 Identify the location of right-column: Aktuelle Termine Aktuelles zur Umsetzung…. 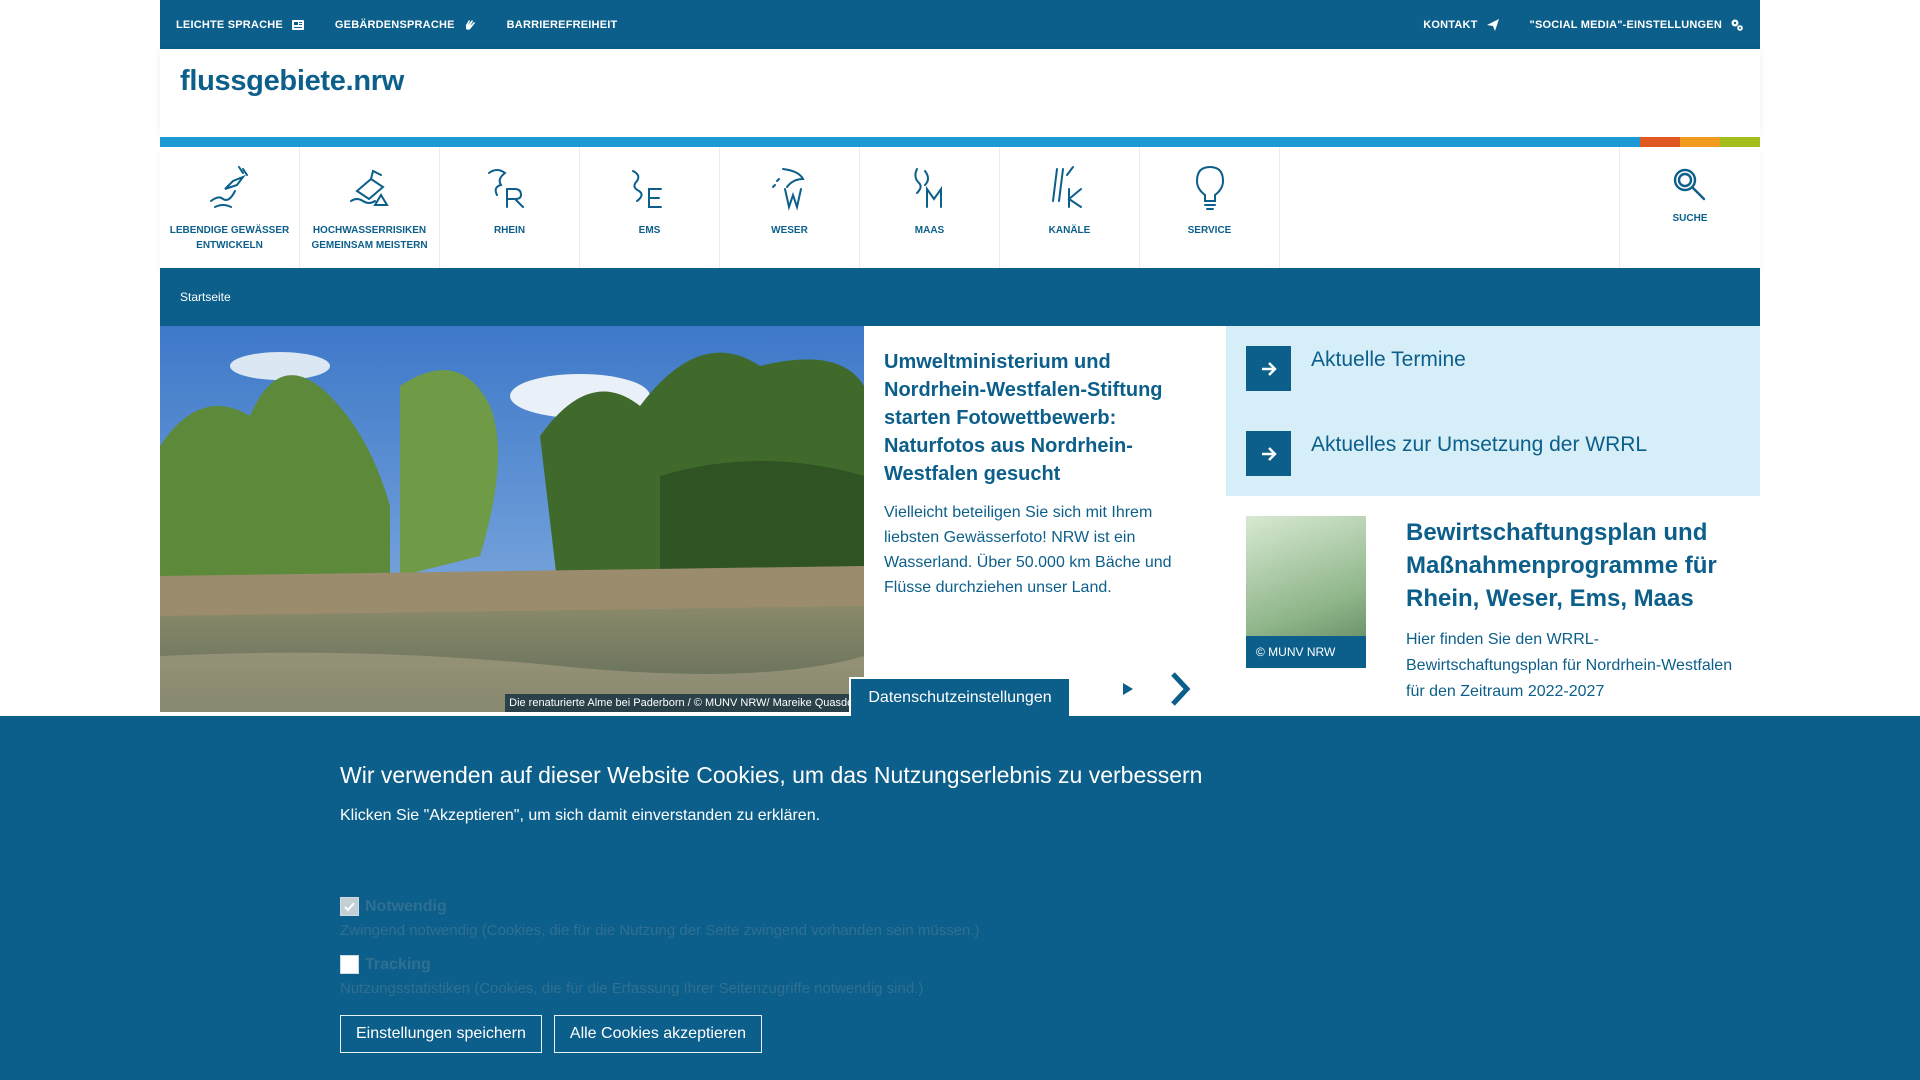
(1493, 521).